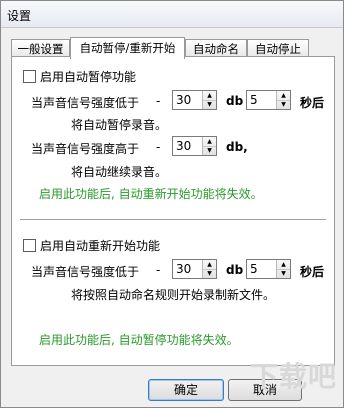  I want to click on auto-restart-note: 启用此功能后, 自动暂停功能将失效。, so click(139, 340).